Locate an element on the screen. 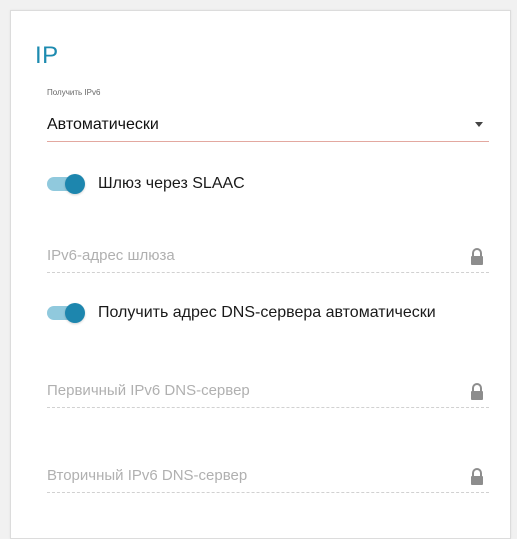 The height and width of the screenshot is (539, 517). dns-auto-label: Получить адрес DNS-сервера автоматически is located at coordinates (267, 312).